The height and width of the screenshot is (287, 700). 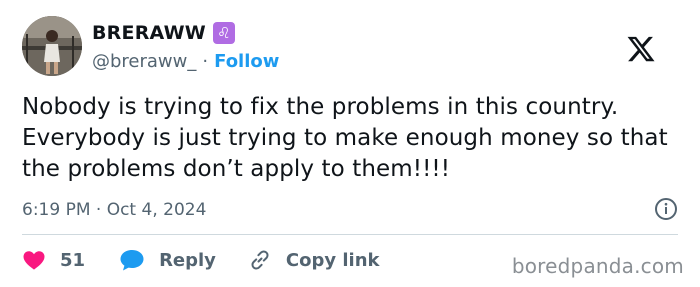 I want to click on heart-icon, so click(x=34, y=260).